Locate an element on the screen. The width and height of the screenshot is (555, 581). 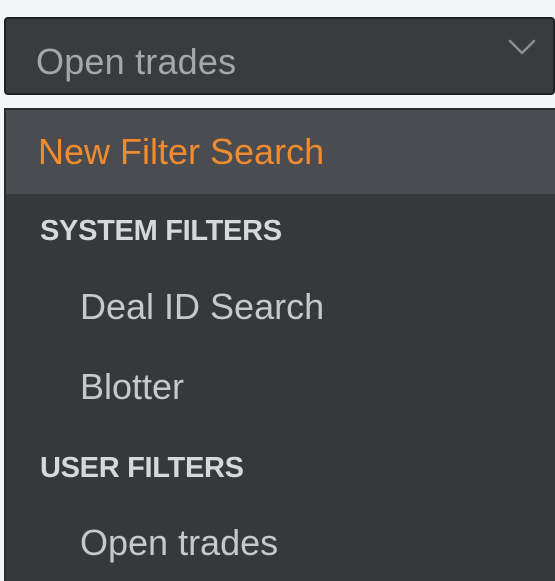
menu-item-open-trades: Open trades is located at coordinates (280, 543).